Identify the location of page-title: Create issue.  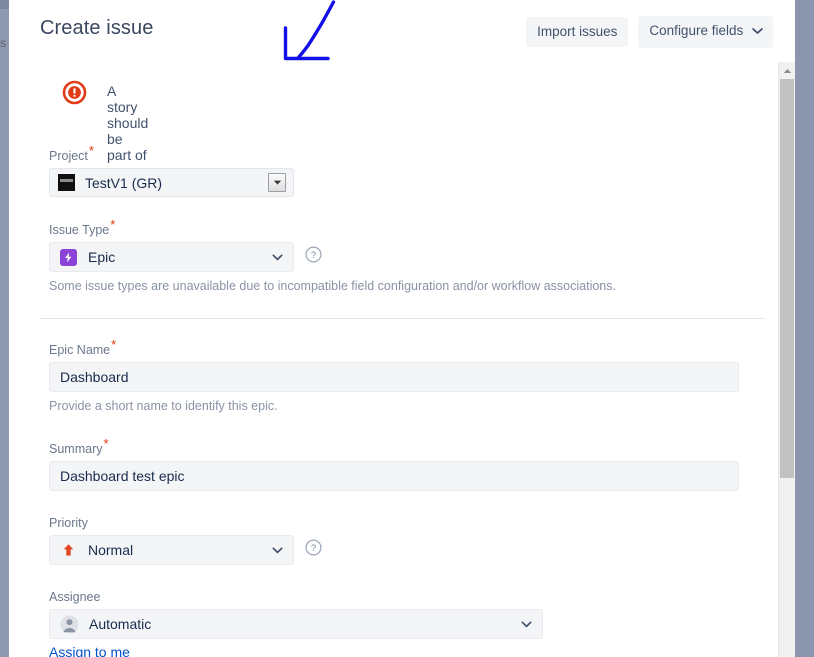
(97, 28).